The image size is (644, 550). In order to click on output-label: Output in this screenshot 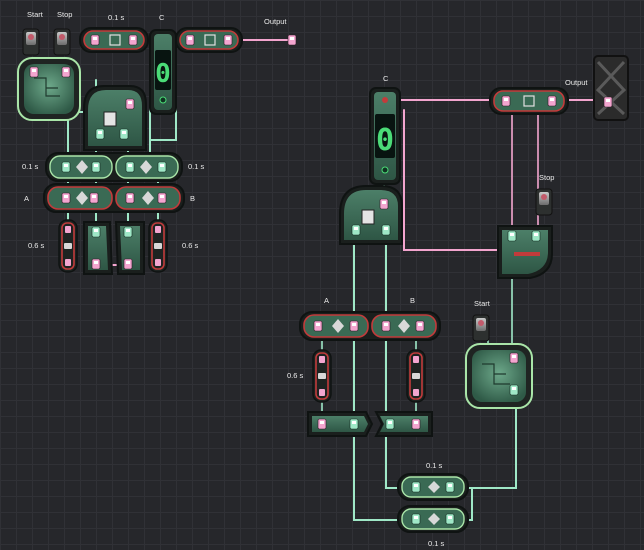, I will do `click(275, 21)`.